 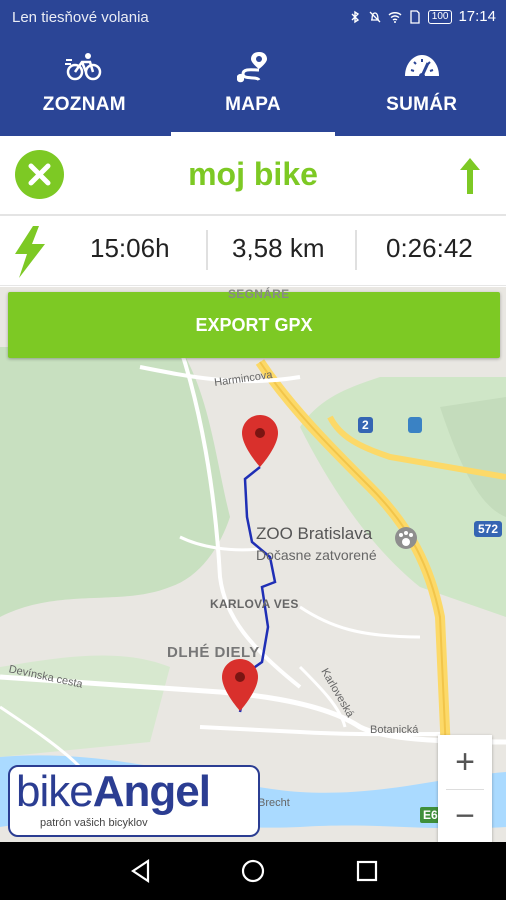 I want to click on stat-duration: 0:26:42, so click(x=429, y=248).